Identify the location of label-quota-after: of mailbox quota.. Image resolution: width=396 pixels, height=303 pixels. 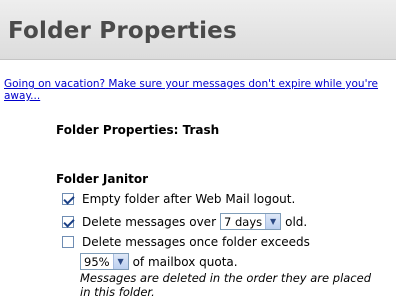
(185, 261).